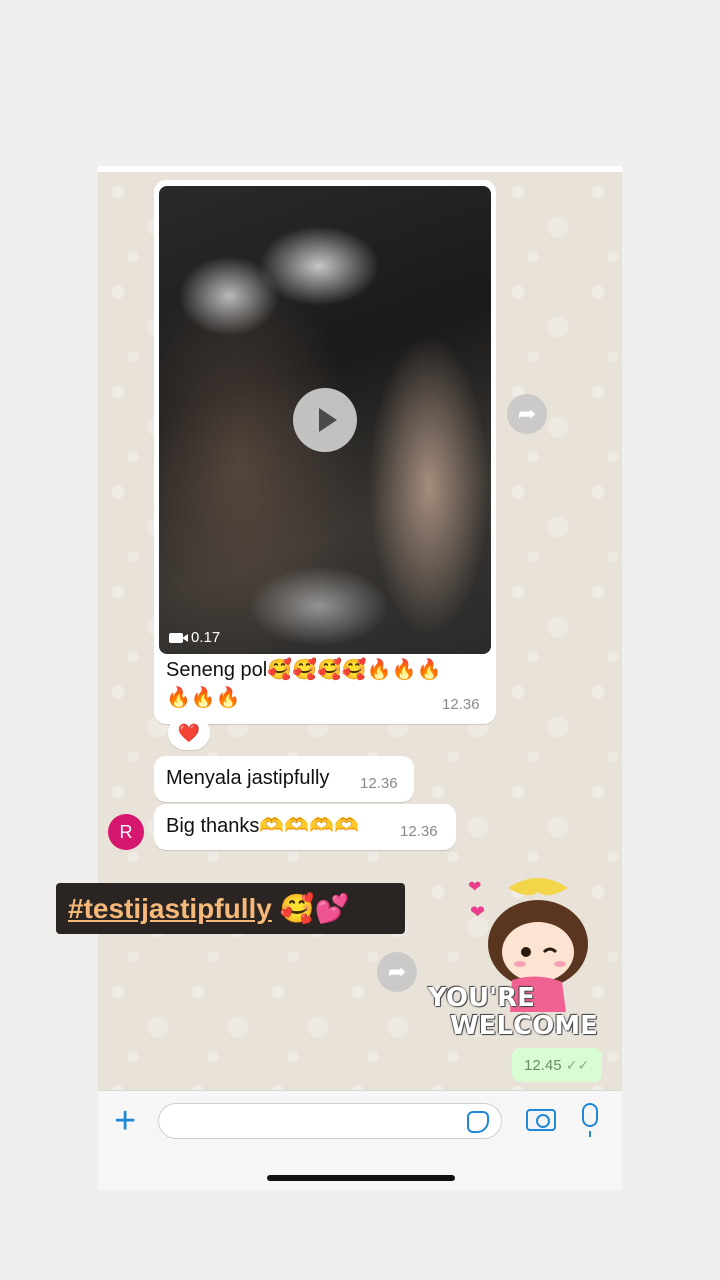  I want to click on play-icon, so click(325, 420).